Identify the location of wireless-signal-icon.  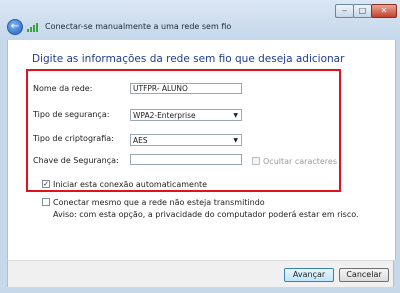
(32, 27).